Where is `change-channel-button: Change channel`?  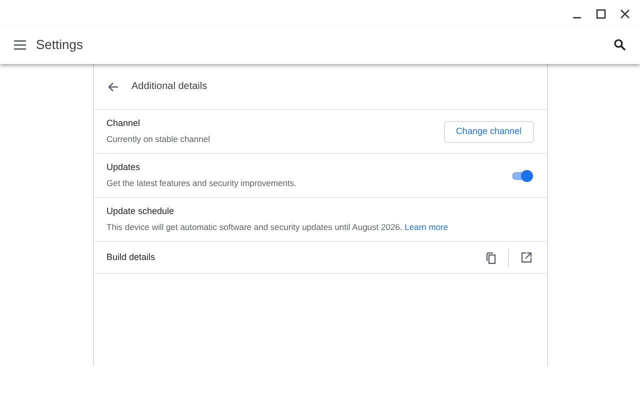 change-channel-button: Change channel is located at coordinates (489, 131).